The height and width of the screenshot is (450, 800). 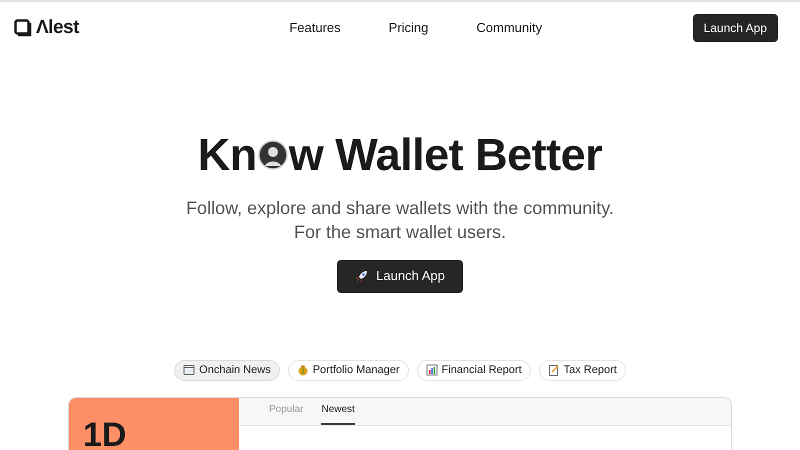 I want to click on avatar-icon, so click(x=273, y=155).